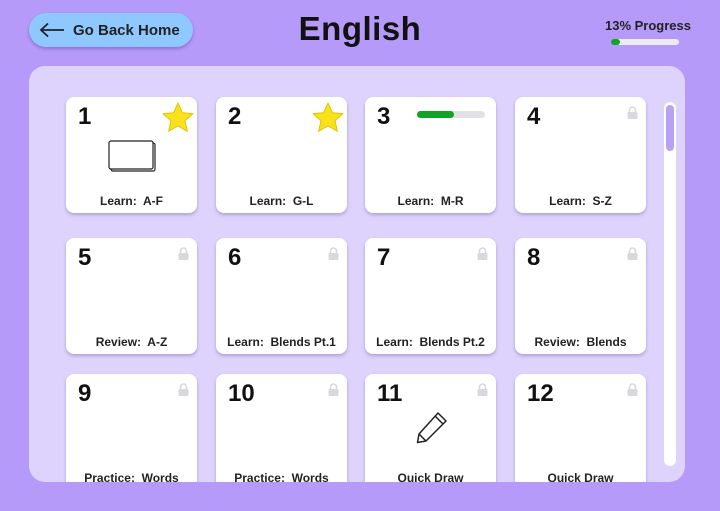 The width and height of the screenshot is (720, 511). Describe the element at coordinates (85, 257) in the screenshot. I see `lesson-number: 5` at that location.